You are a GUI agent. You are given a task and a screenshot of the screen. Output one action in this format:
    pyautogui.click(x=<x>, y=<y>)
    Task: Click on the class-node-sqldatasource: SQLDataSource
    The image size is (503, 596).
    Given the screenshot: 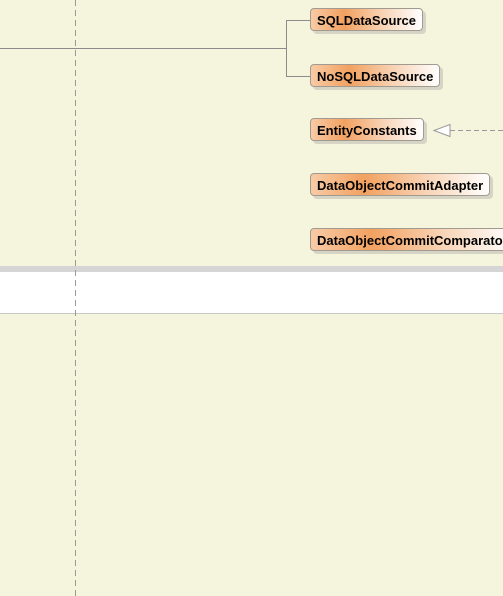 What is the action you would take?
    pyautogui.click(x=366, y=19)
    